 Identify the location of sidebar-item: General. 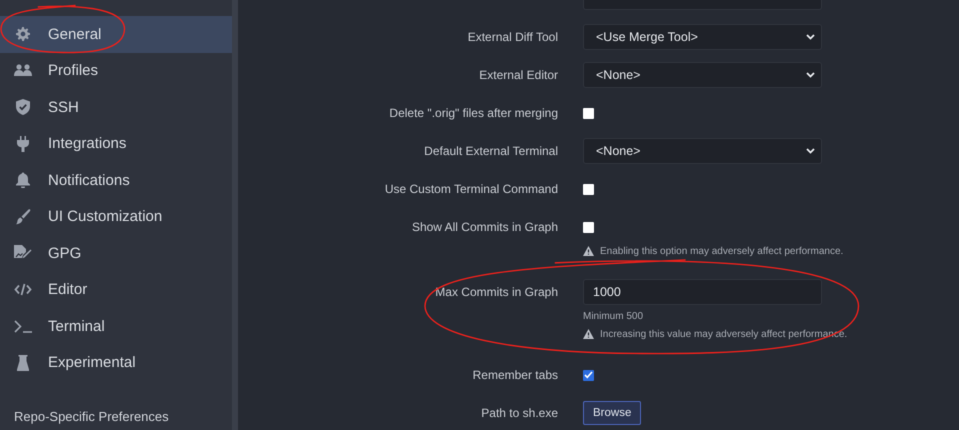
(116, 34).